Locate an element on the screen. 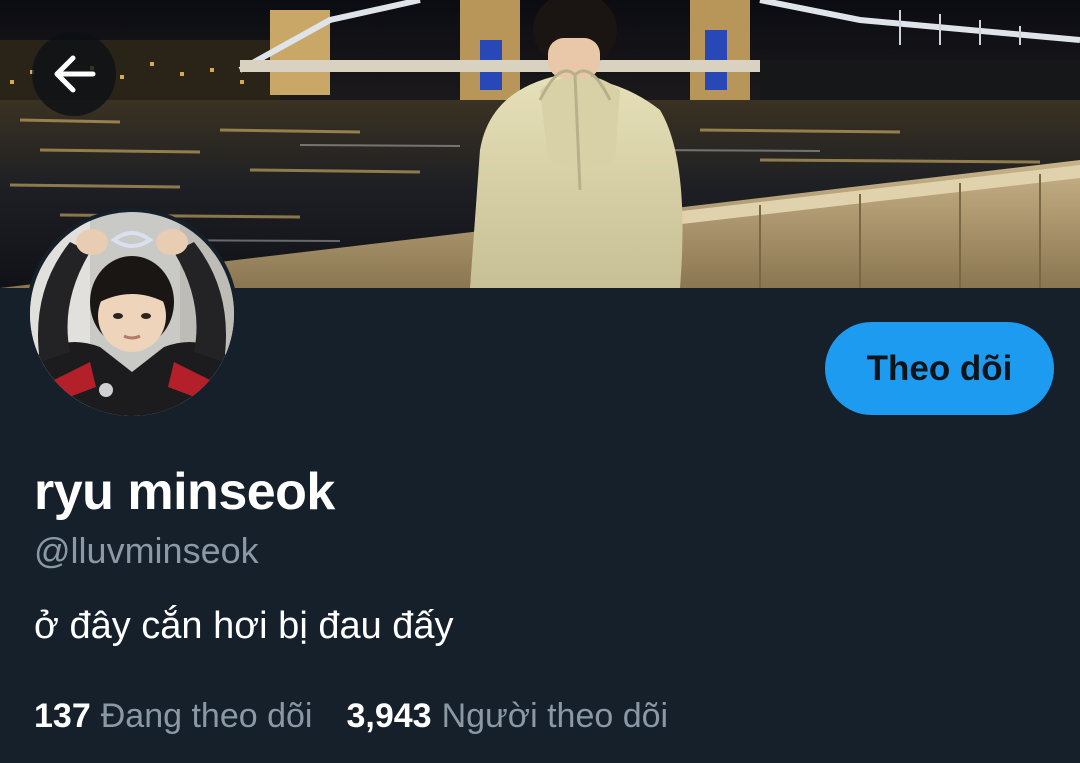 Image resolution: width=1080 pixels, height=763 pixels. follow-button: Theo dõi is located at coordinates (939, 368).